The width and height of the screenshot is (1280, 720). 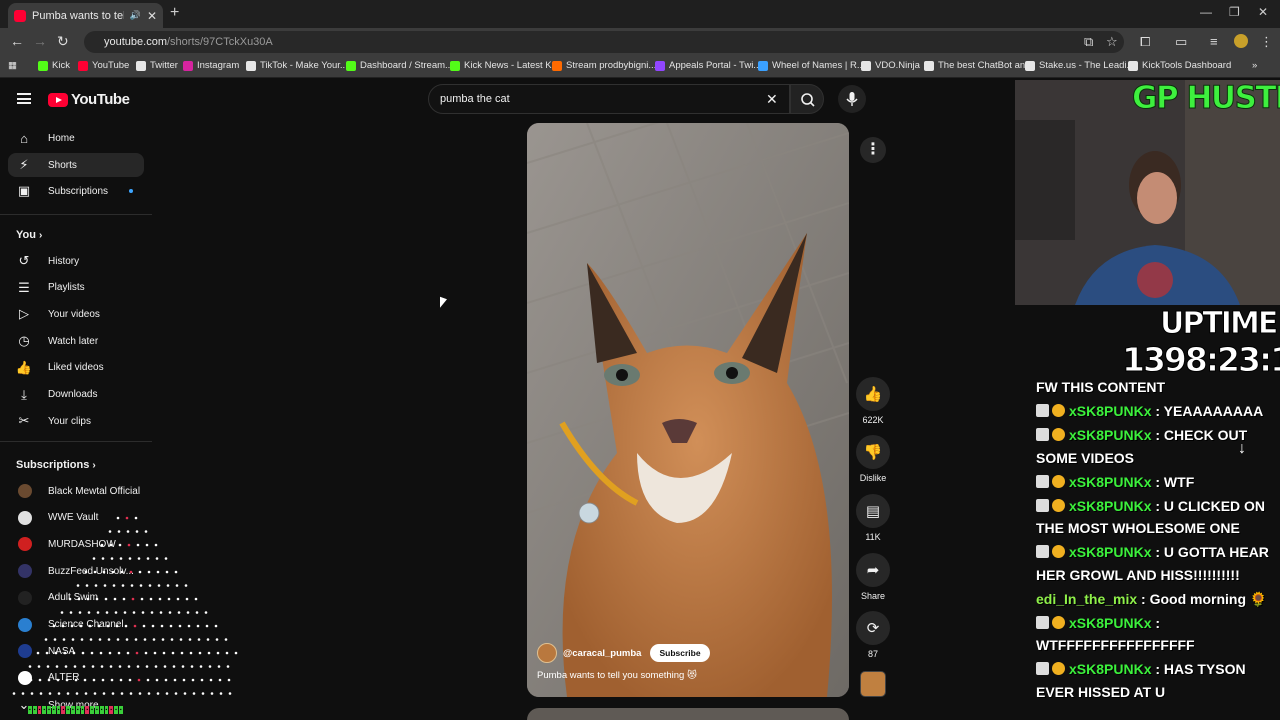 What do you see at coordinates (873, 684) in the screenshot?
I see `sound-thumbnail` at bounding box center [873, 684].